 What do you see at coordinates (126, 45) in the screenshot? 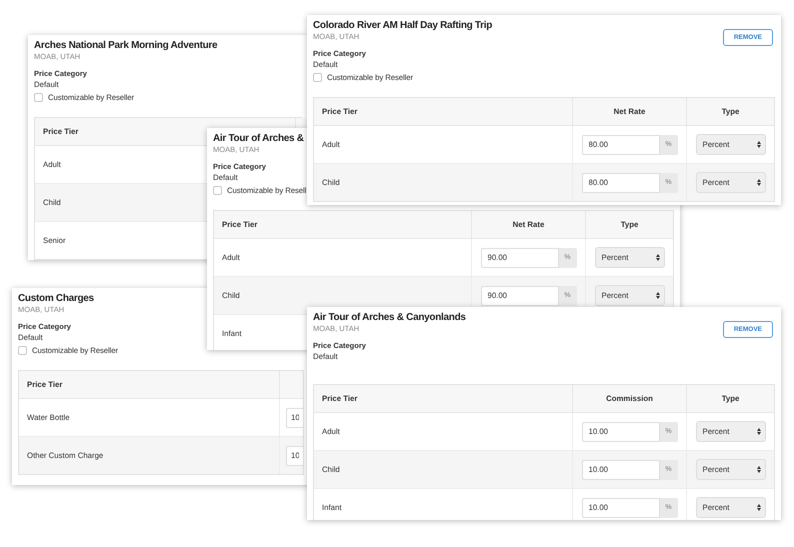
I see `card-title: Arches National Park Morning Adventure` at bounding box center [126, 45].